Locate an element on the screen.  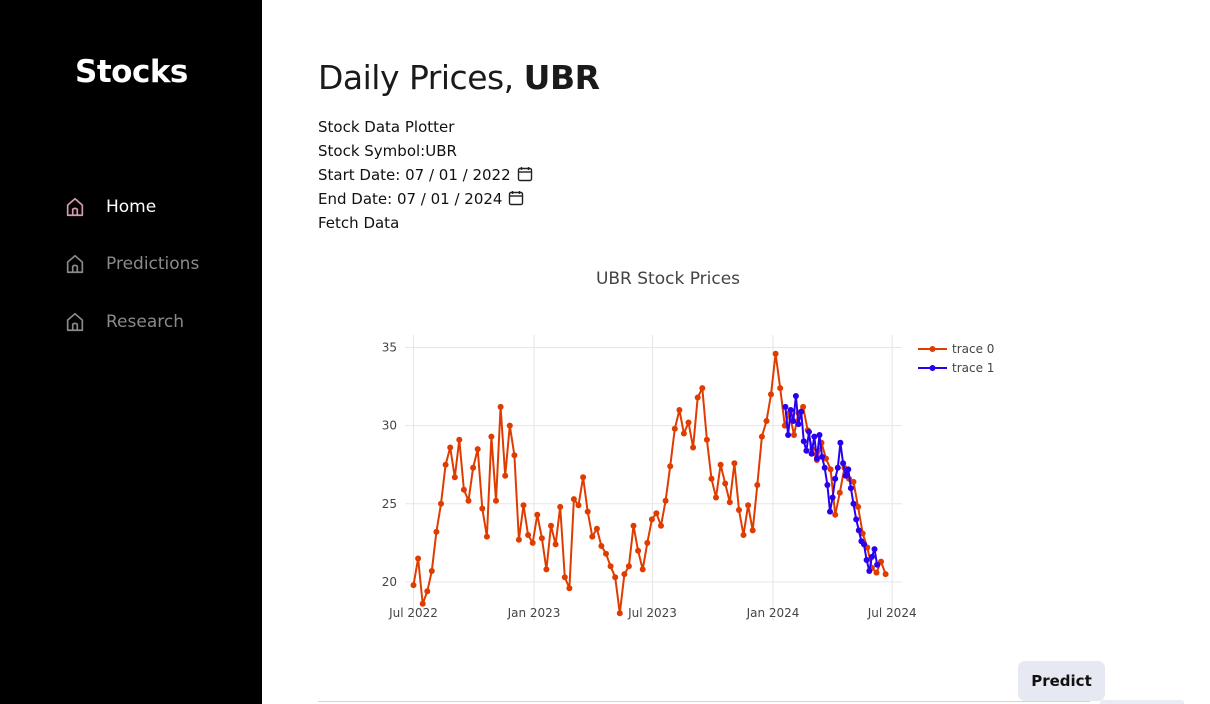
legend-swatch-marker is located at coordinates (932, 349).